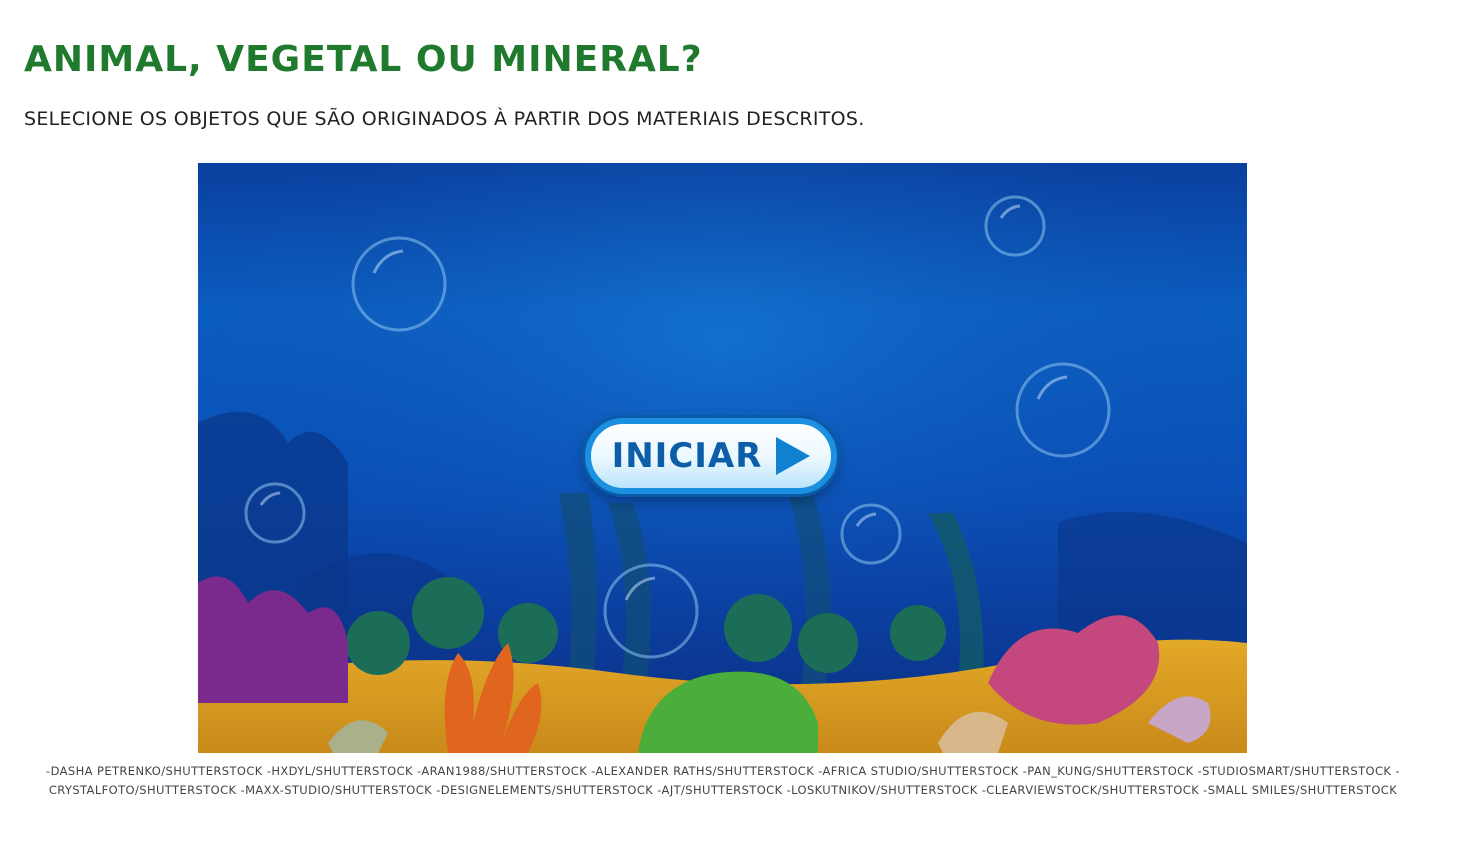  I want to click on play-arrow-icon, so click(793, 456).